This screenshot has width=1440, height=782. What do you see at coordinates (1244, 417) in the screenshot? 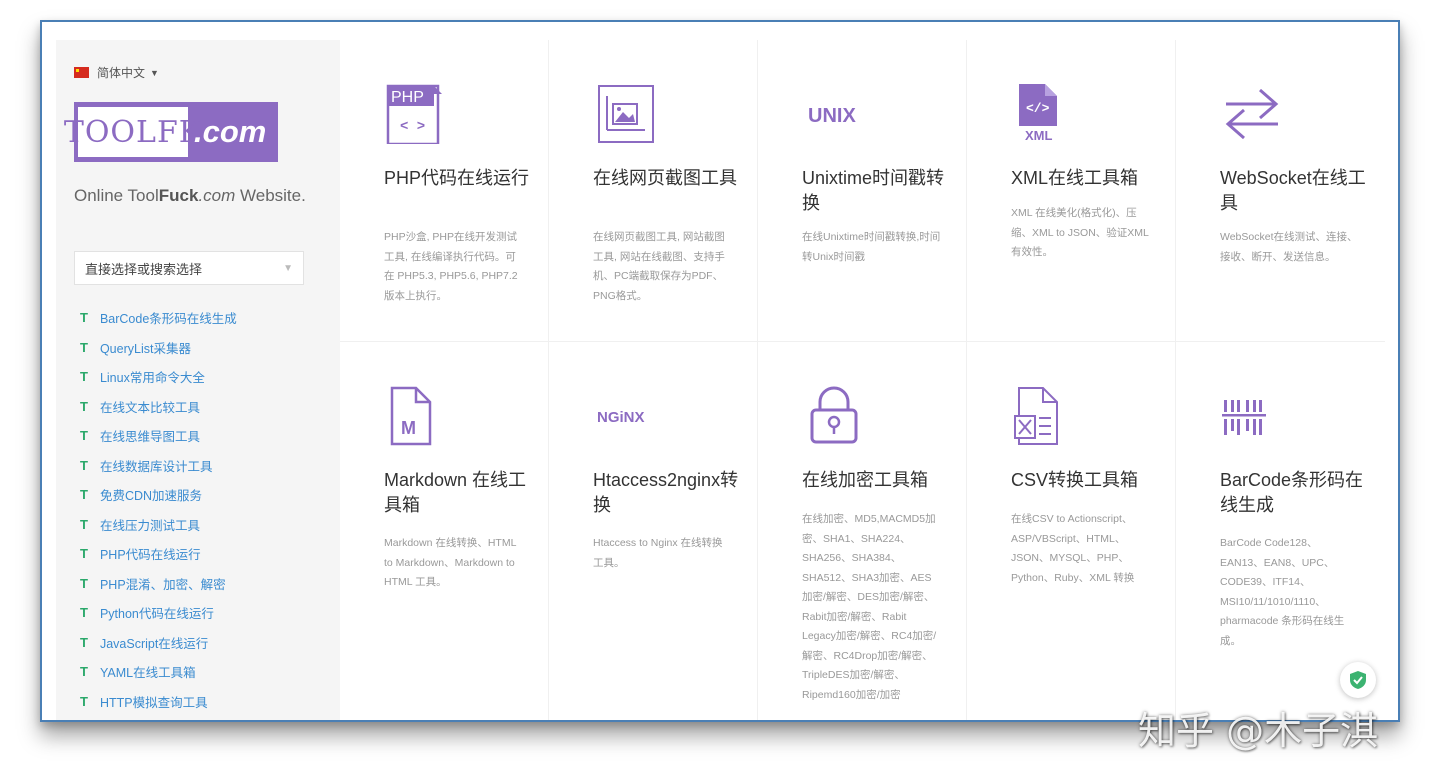
I see `barcode-icon` at bounding box center [1244, 417].